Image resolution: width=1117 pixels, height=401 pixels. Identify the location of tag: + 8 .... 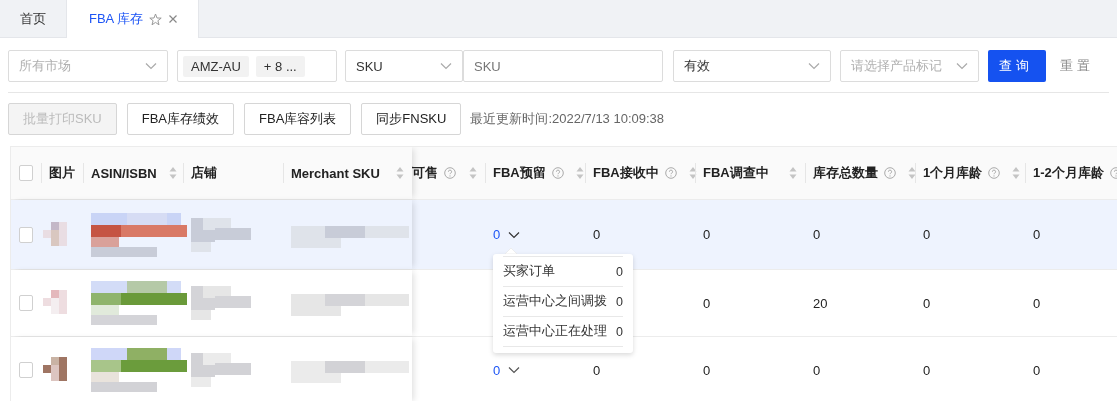
(280, 66).